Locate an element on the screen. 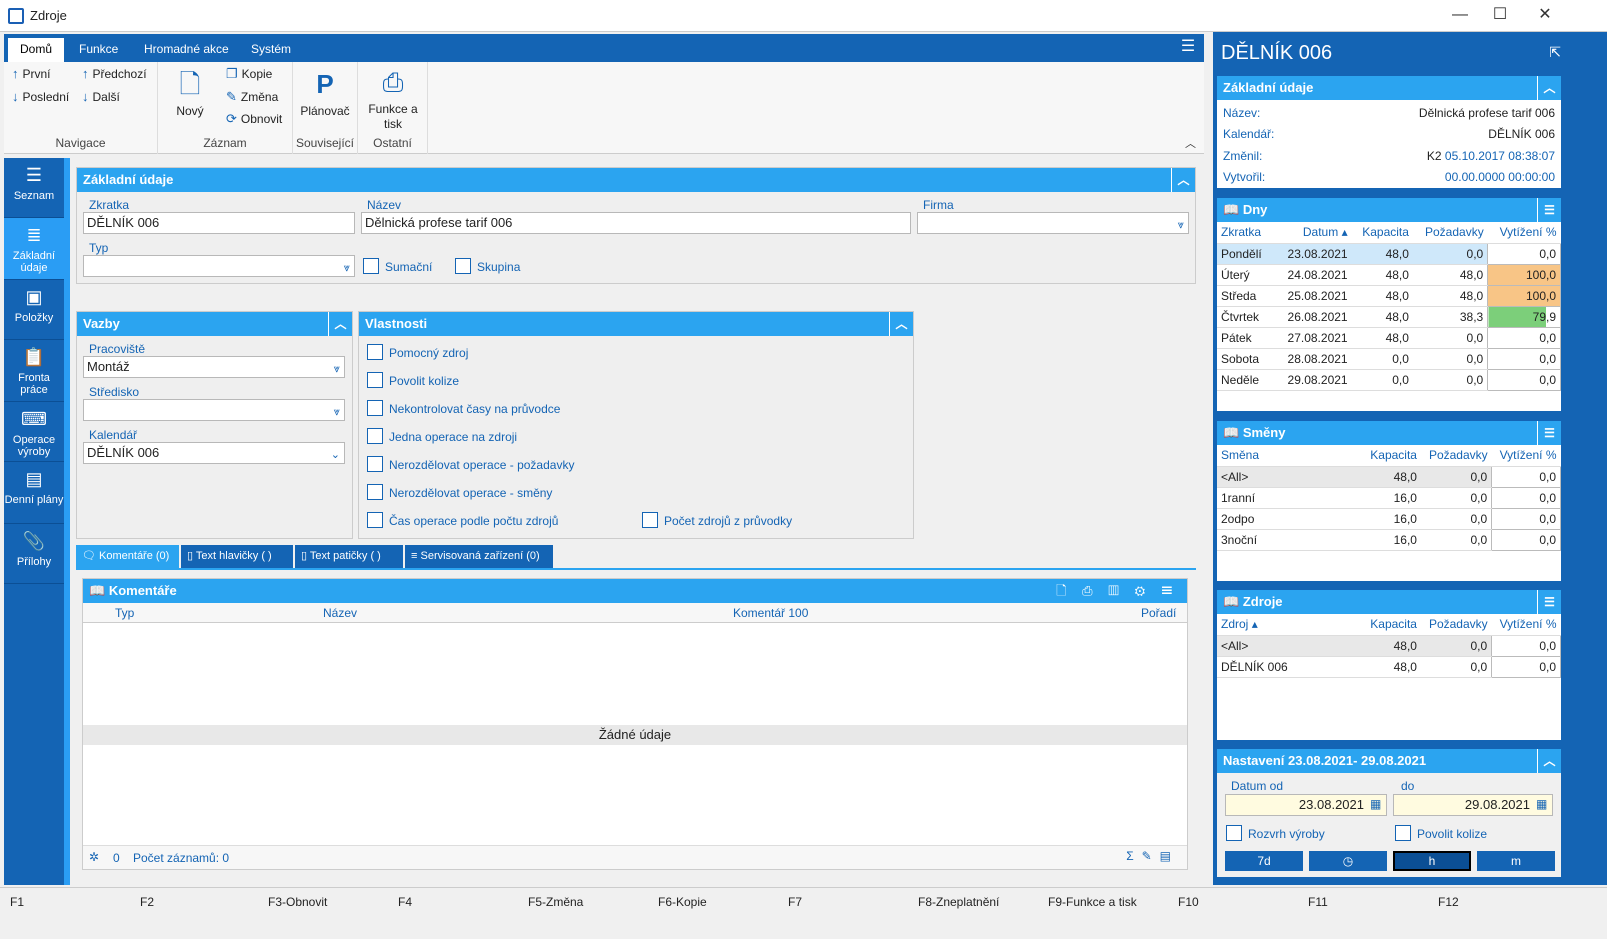 The width and height of the screenshot is (1607, 939). table-row: Úterý 24.08.2021 48,0 48,0 100,0 is located at coordinates (1389, 274).